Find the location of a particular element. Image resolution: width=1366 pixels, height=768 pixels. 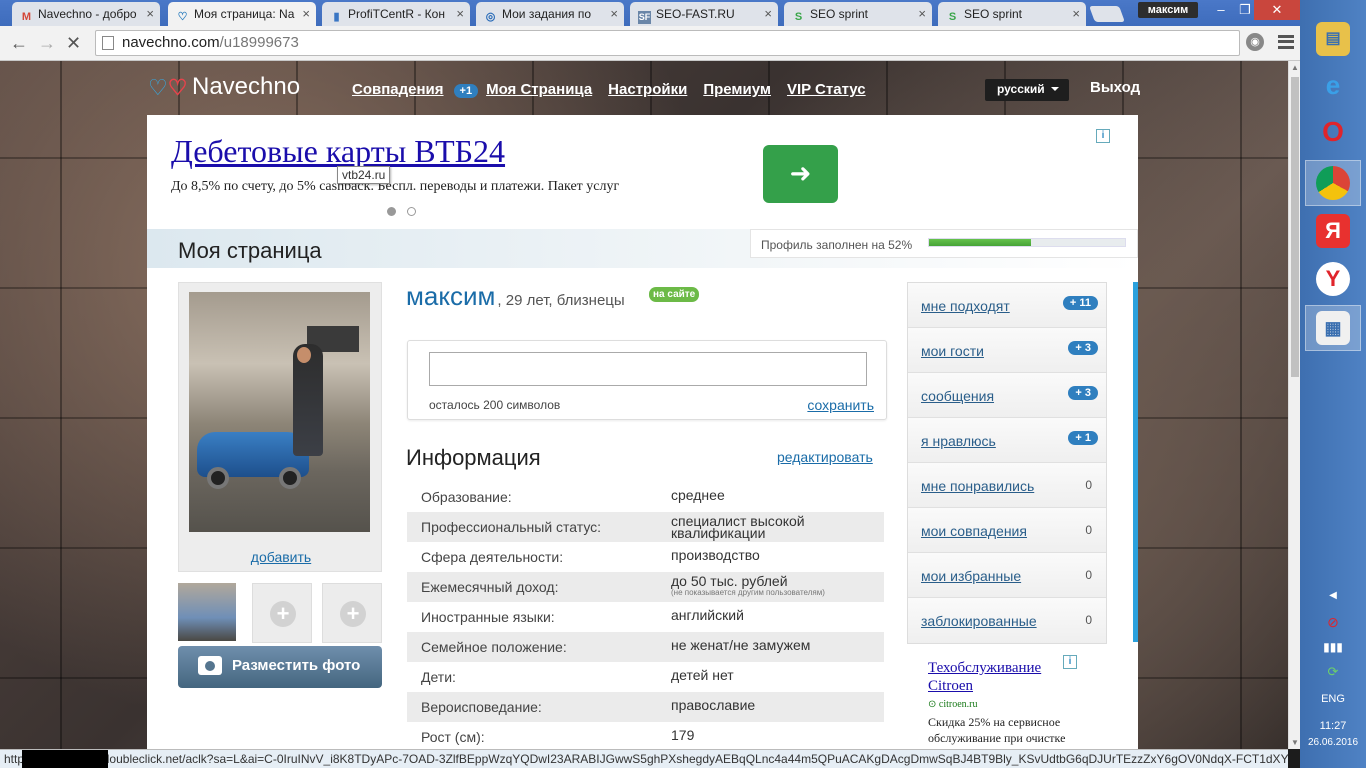

side-item-favorites: мои избранные 0 is located at coordinates (1007, 575).